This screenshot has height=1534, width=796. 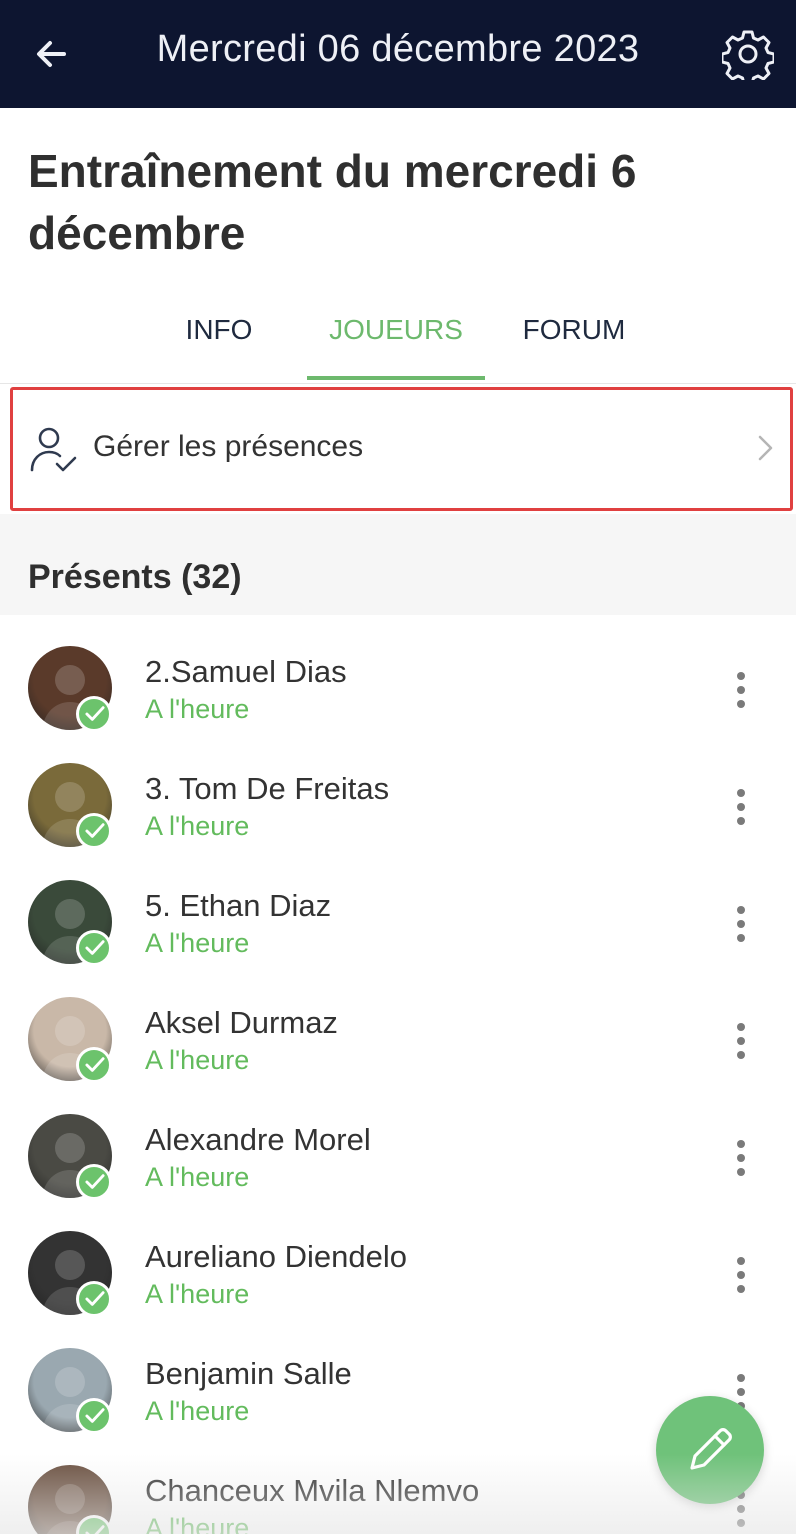 I want to click on player-row: Aksel Durmaz A l'heure, so click(x=398, y=1039).